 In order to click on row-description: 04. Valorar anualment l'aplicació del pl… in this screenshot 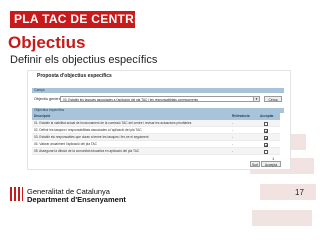, I will do `click(65, 144)`.